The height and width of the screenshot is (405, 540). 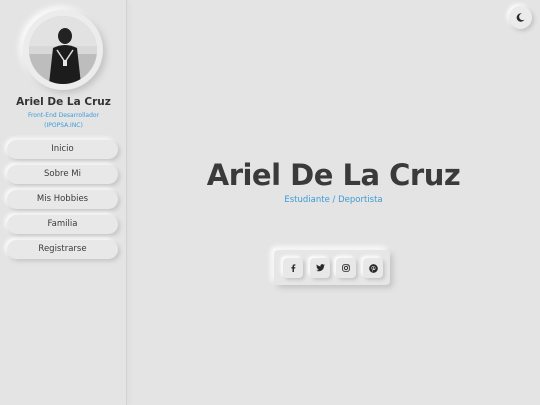 What do you see at coordinates (333, 175) in the screenshot?
I see `hero-title: Ariel De La Cruz` at bounding box center [333, 175].